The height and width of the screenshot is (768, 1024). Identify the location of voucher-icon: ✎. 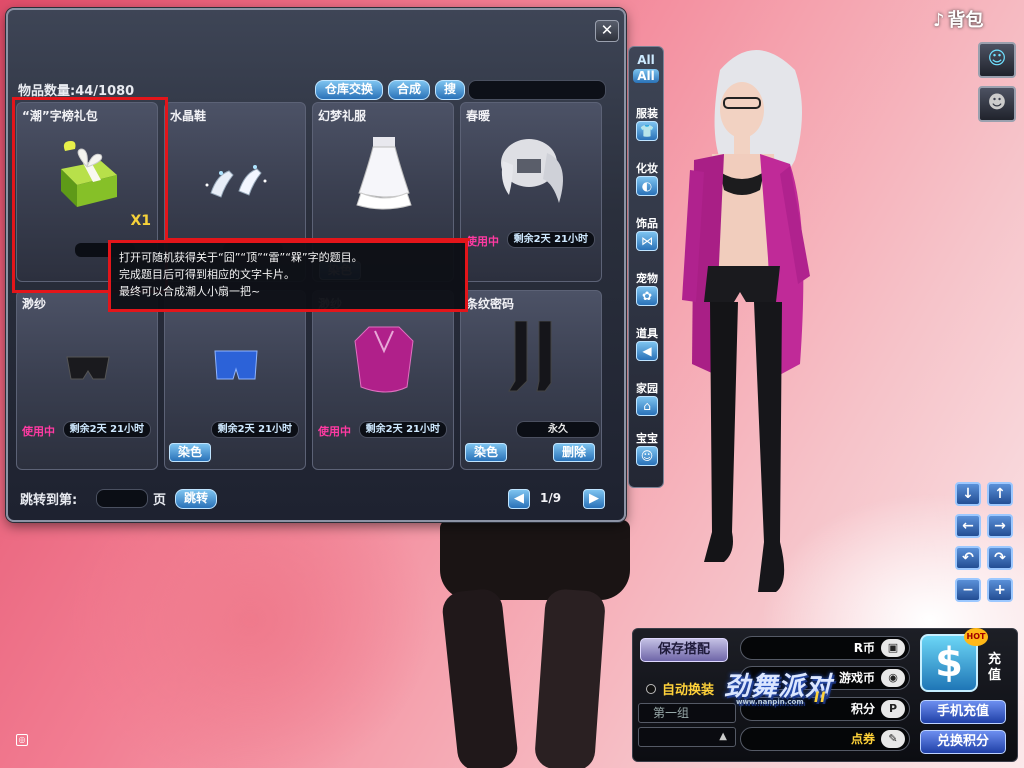
(893, 739).